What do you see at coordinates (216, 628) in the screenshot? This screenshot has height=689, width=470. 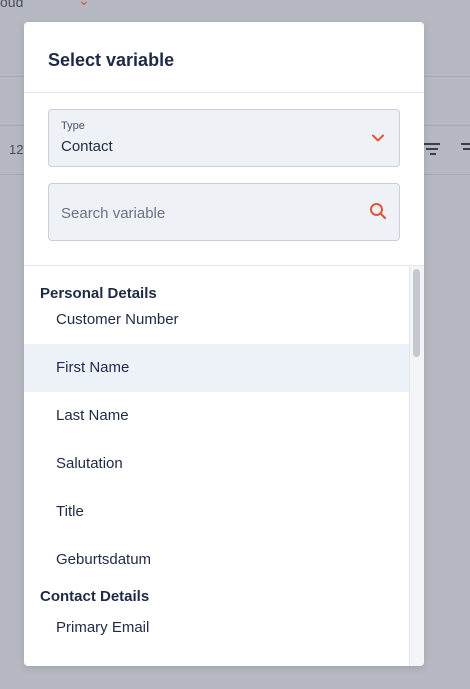 I see `list-item-primary-email: Primary Email` at bounding box center [216, 628].